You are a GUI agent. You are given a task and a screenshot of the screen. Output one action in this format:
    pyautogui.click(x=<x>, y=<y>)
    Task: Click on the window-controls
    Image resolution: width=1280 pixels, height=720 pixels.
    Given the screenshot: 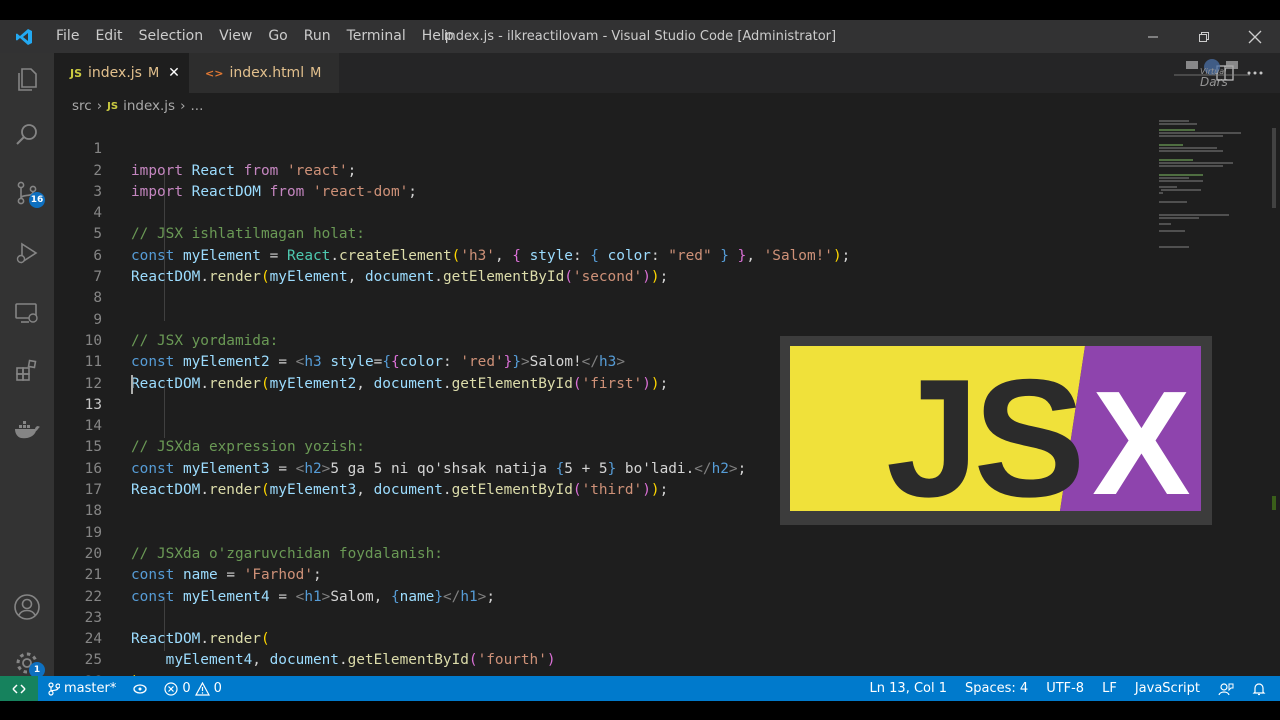 What is the action you would take?
    pyautogui.click(x=1203, y=36)
    